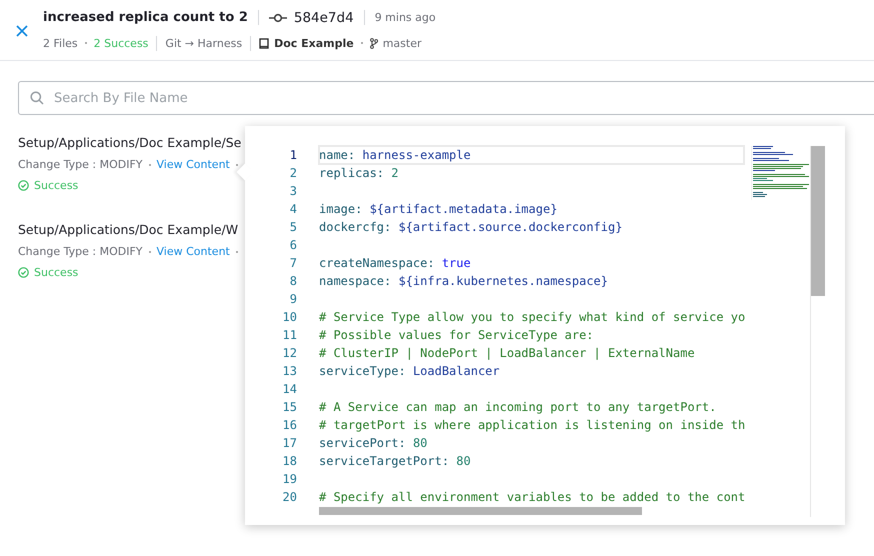 This screenshot has width=874, height=556. What do you see at coordinates (395, 263) in the screenshot?
I see `code-line: createNamespace: true` at bounding box center [395, 263].